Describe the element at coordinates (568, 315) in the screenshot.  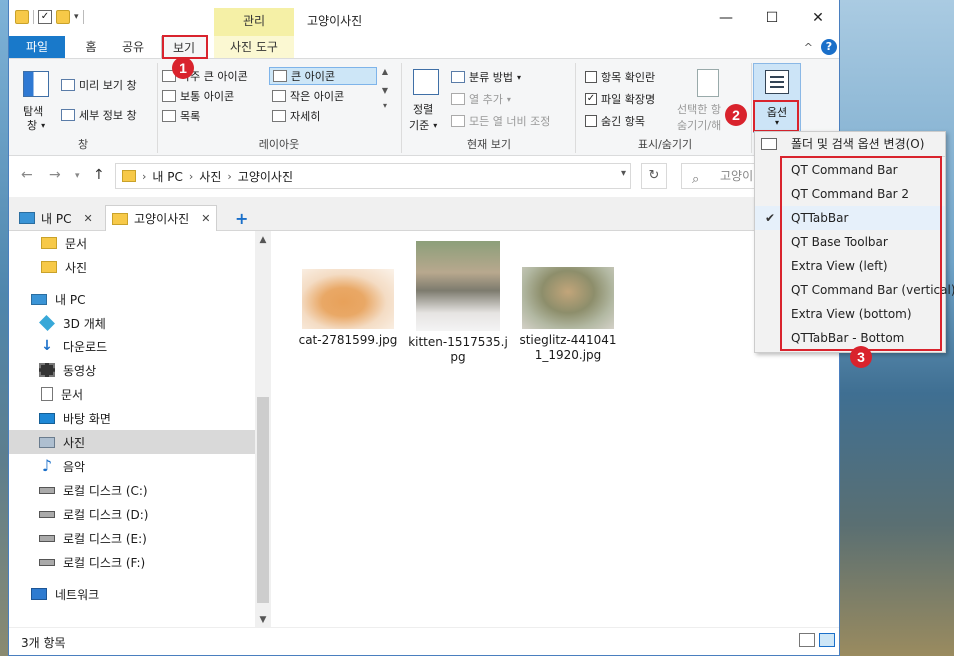
I see `file-item: stieglitz-441041 1_1920.jpg` at that location.